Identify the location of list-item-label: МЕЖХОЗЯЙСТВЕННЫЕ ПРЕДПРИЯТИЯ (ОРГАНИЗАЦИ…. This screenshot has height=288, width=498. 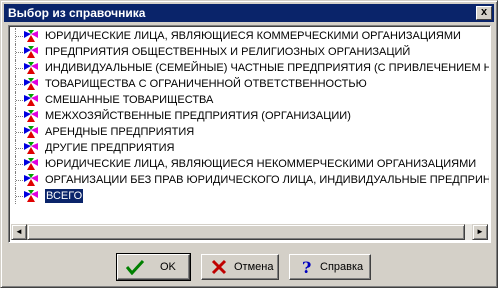
(198, 116).